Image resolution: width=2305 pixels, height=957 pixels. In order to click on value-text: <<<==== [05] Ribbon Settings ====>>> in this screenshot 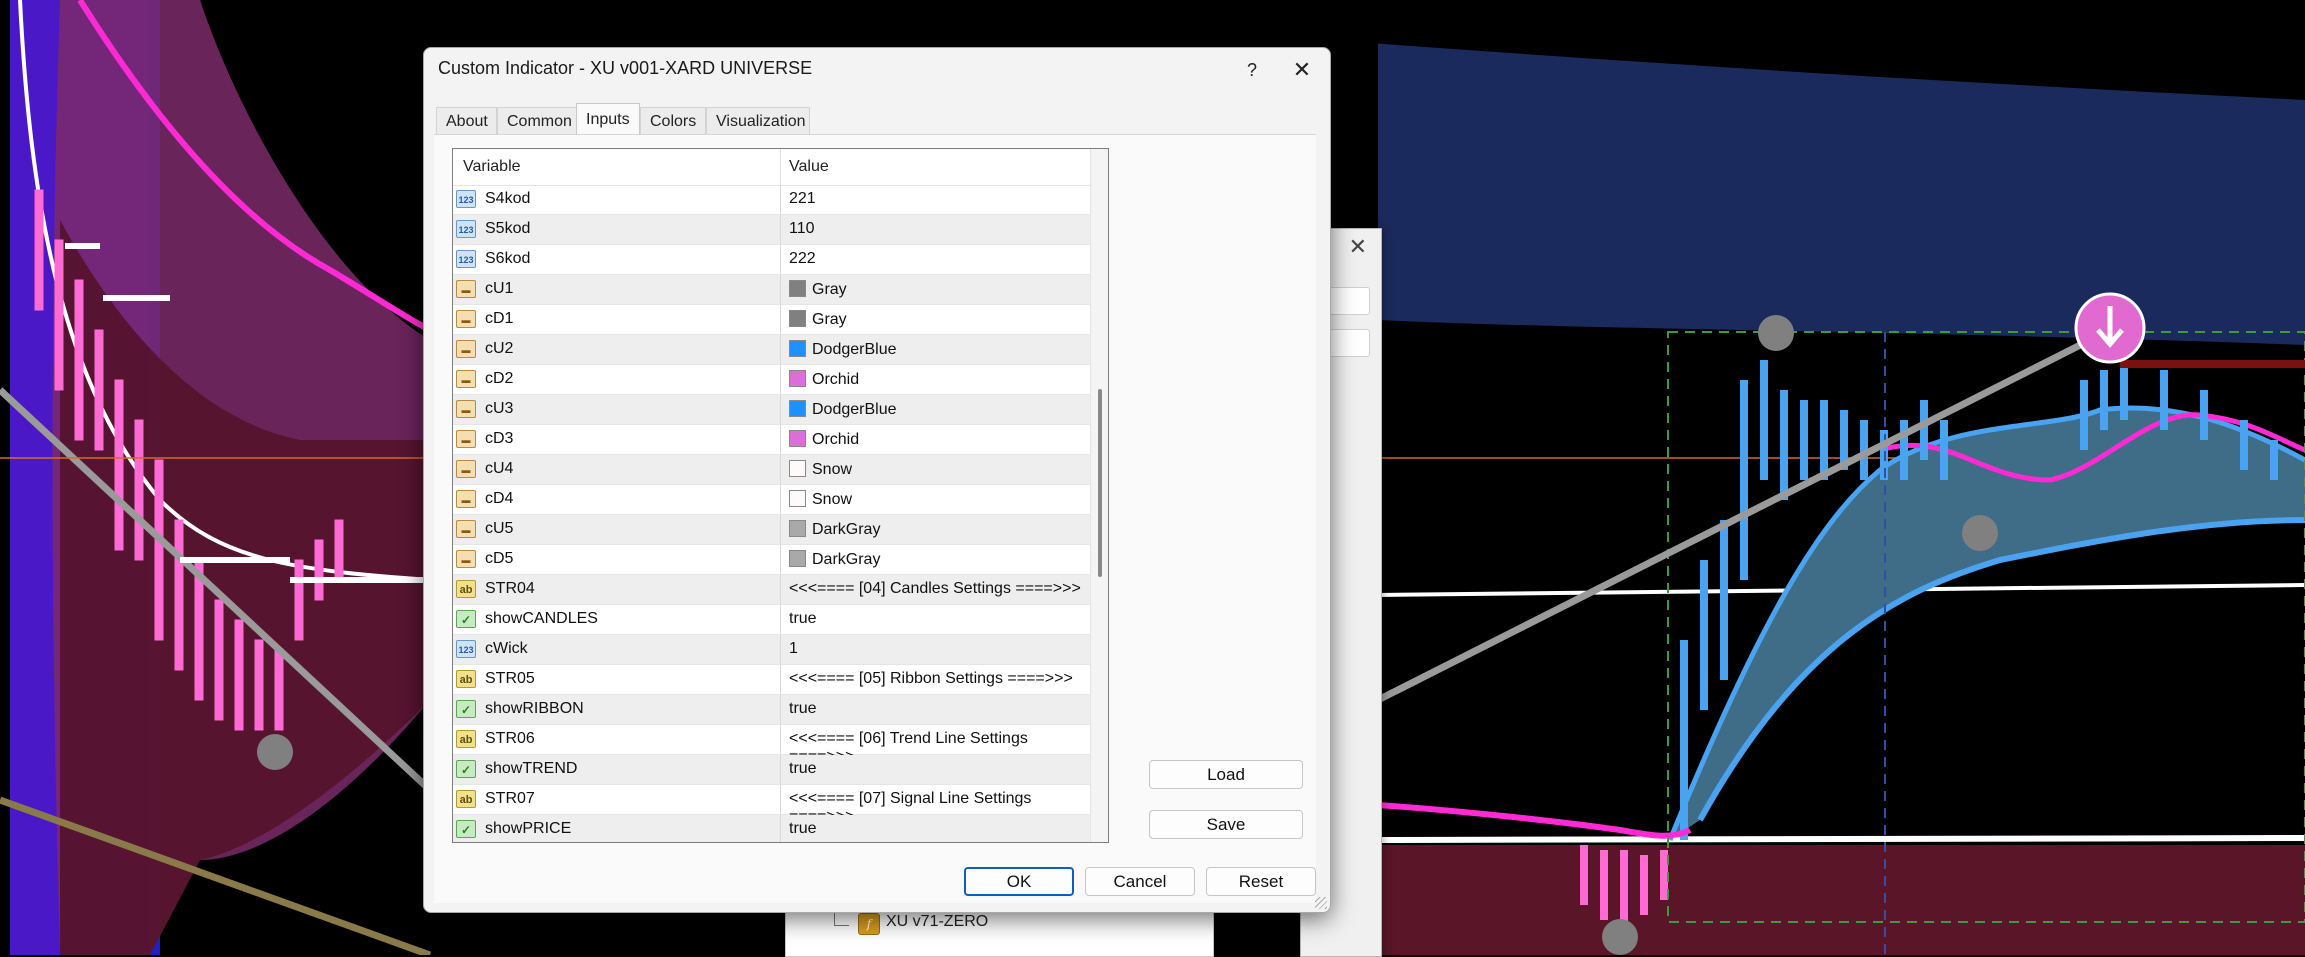, I will do `click(931, 678)`.